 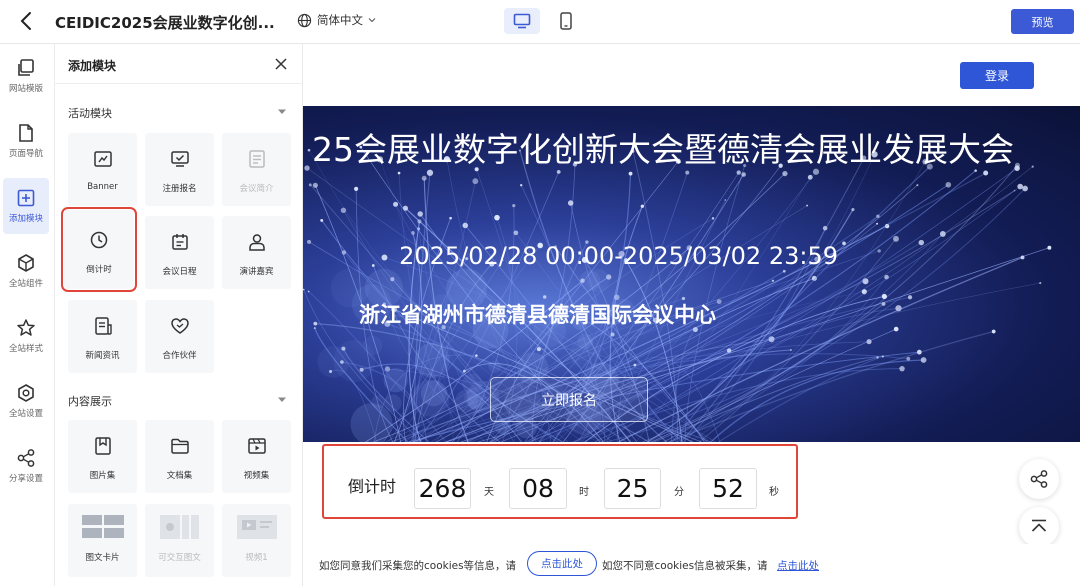 What do you see at coordinates (26, 263) in the screenshot?
I see `cube-icon` at bounding box center [26, 263].